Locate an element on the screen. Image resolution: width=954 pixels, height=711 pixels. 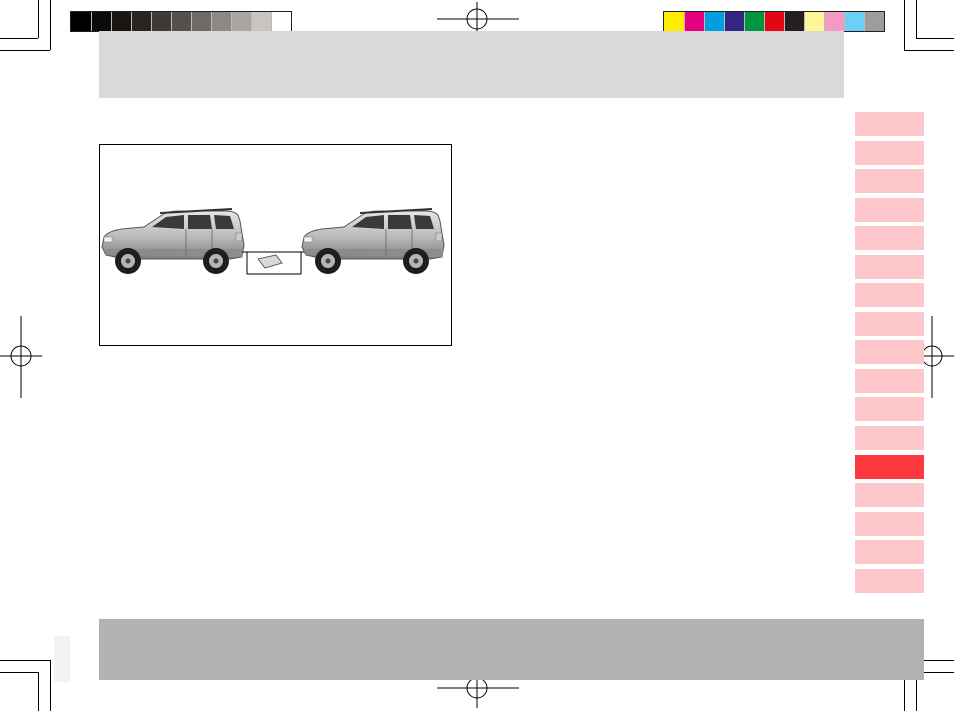
registration-mark-left is located at coordinates (21, 357).